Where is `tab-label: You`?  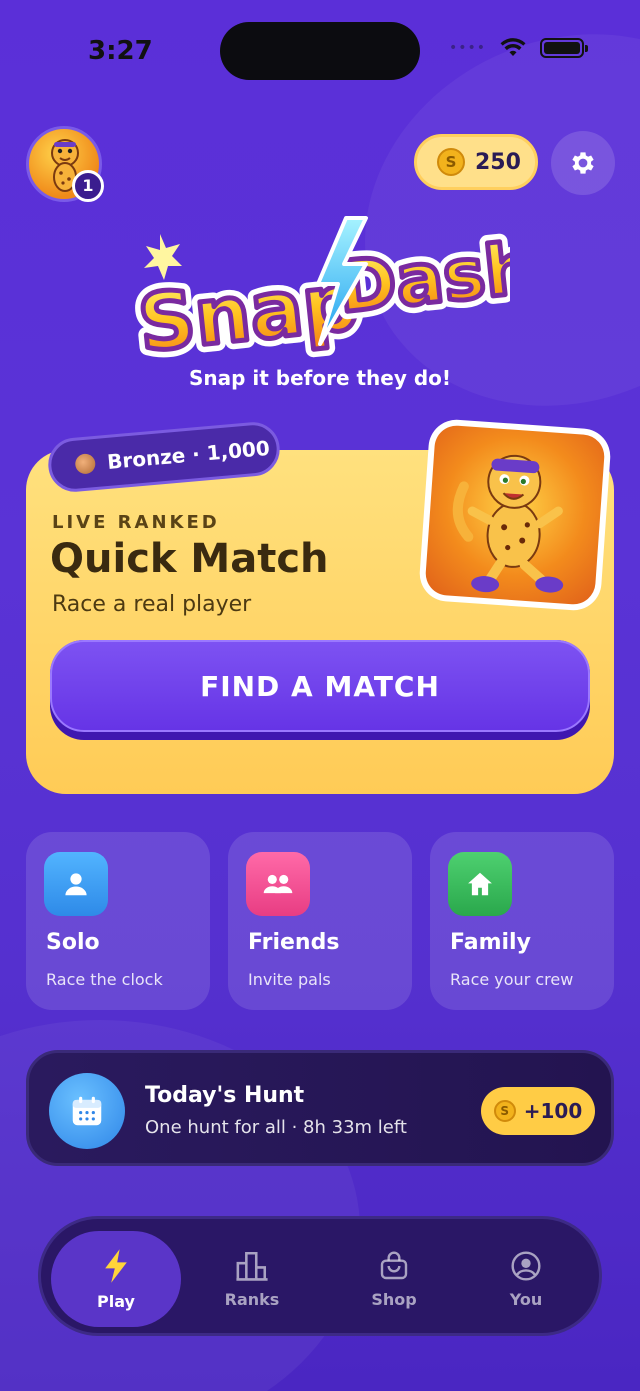
tab-label: You is located at coordinates (526, 1299).